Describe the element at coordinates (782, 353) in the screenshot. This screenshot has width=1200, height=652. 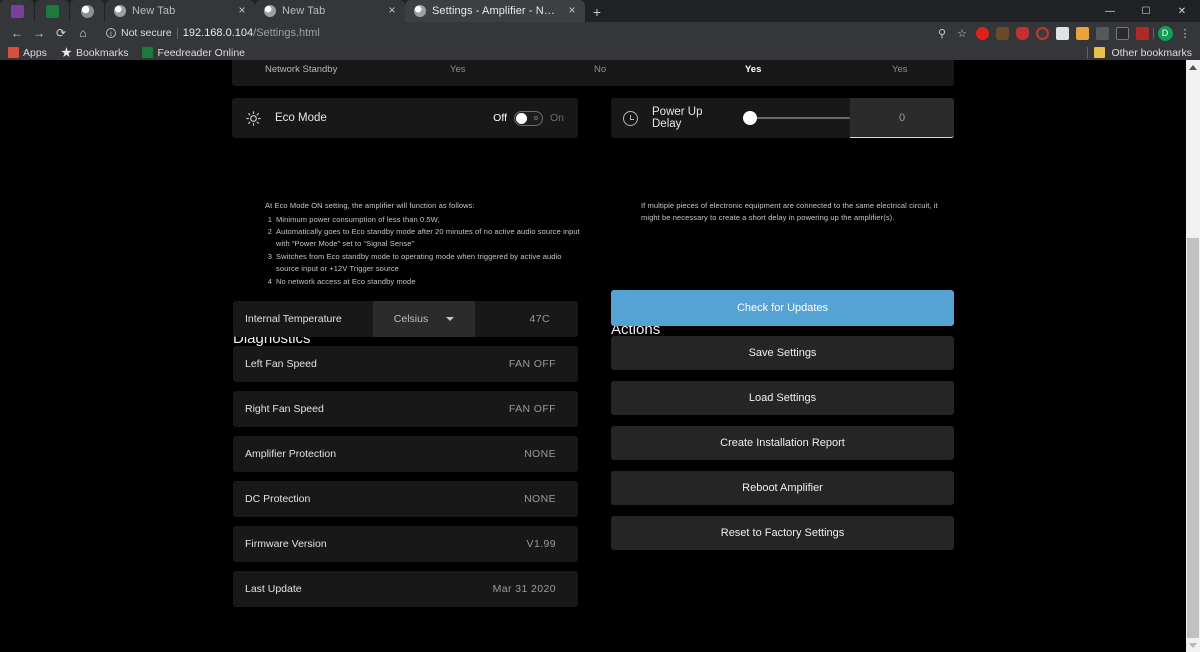
I see `save-settings-button: Save Settings` at that location.